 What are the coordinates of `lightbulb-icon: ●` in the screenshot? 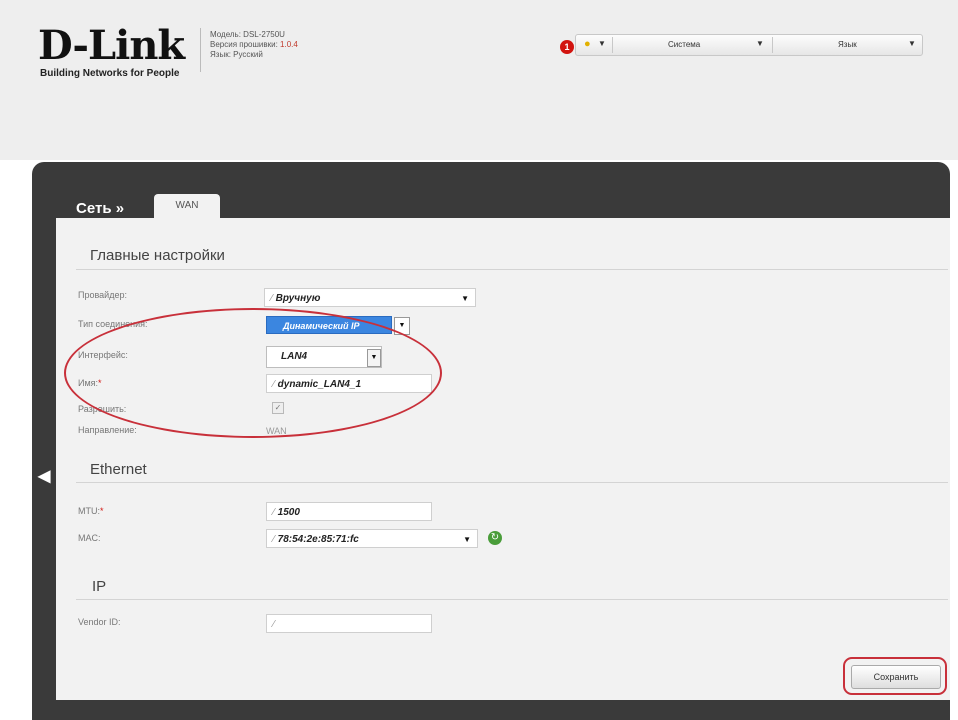 It's located at (587, 44).